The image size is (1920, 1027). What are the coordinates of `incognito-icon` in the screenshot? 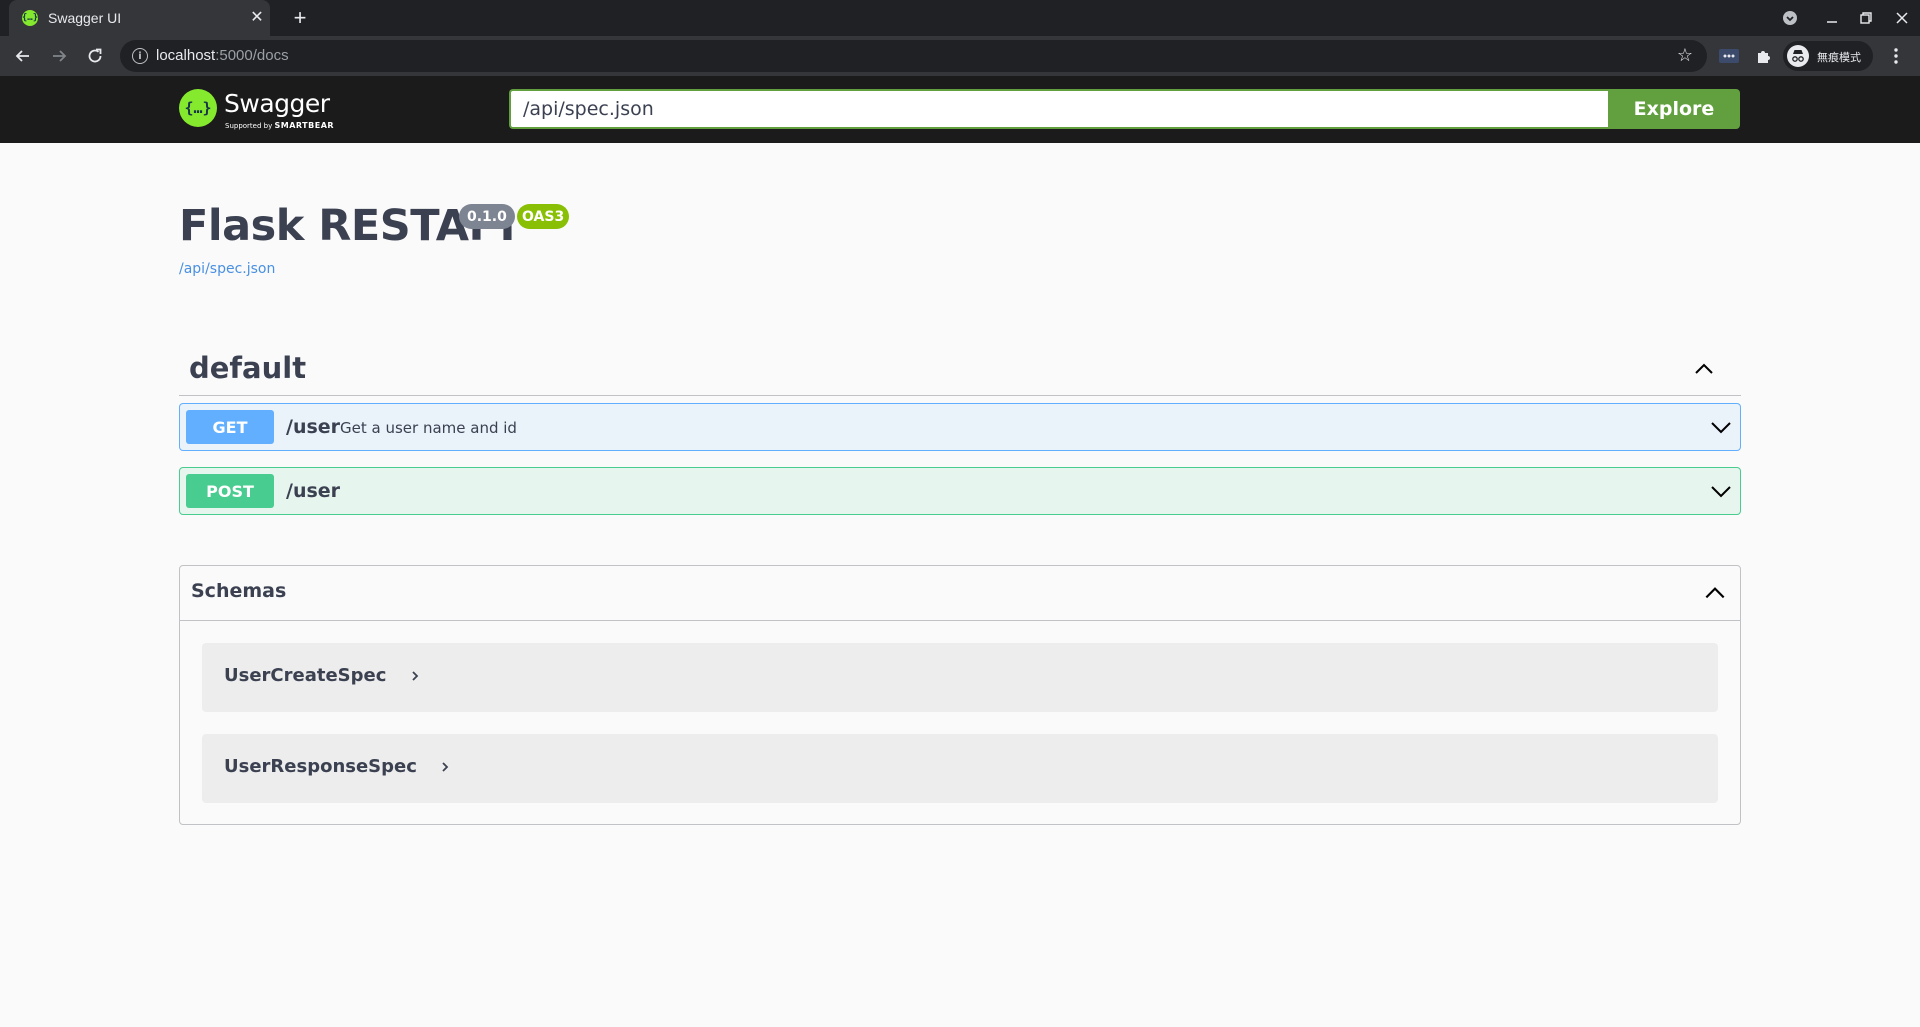 It's located at (1798, 56).